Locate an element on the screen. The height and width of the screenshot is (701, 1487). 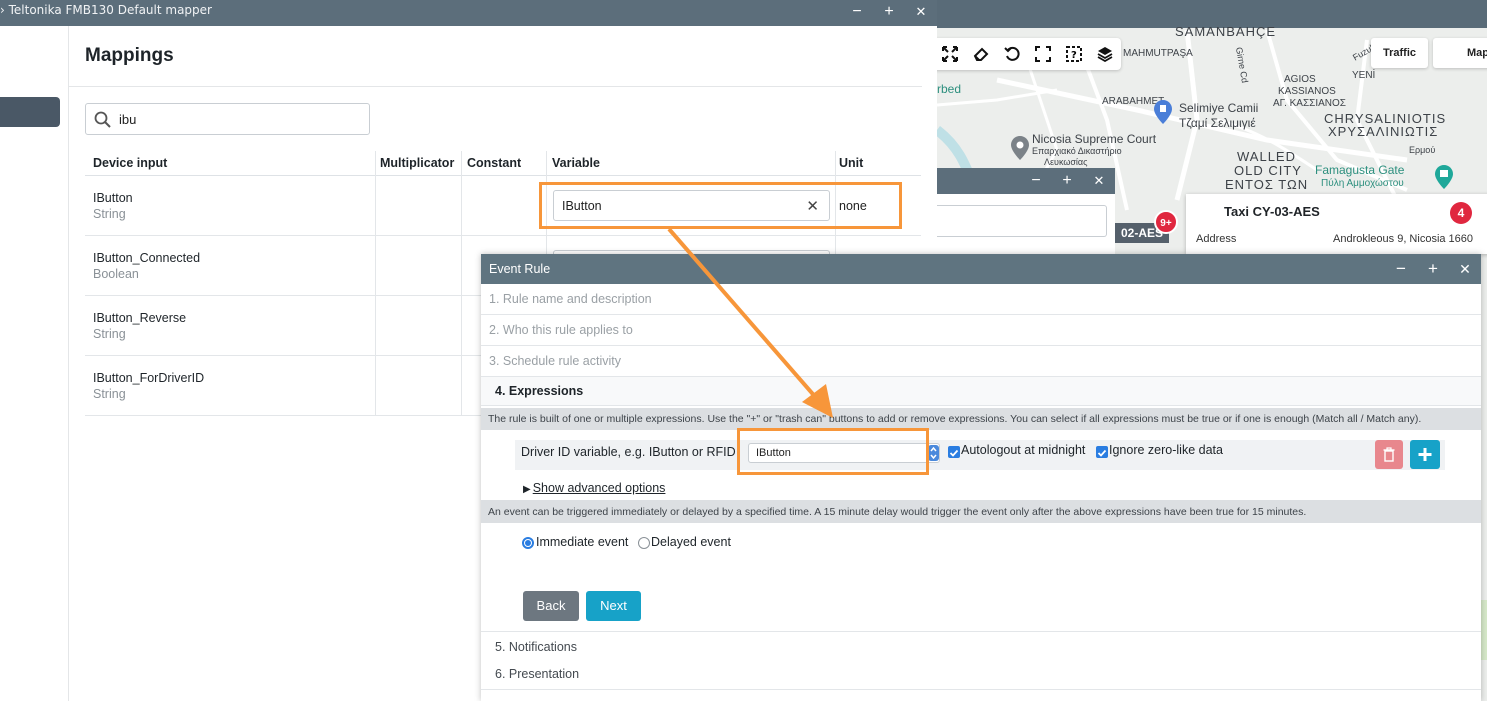
map-type-label: Map is located at coordinates (1477, 53).